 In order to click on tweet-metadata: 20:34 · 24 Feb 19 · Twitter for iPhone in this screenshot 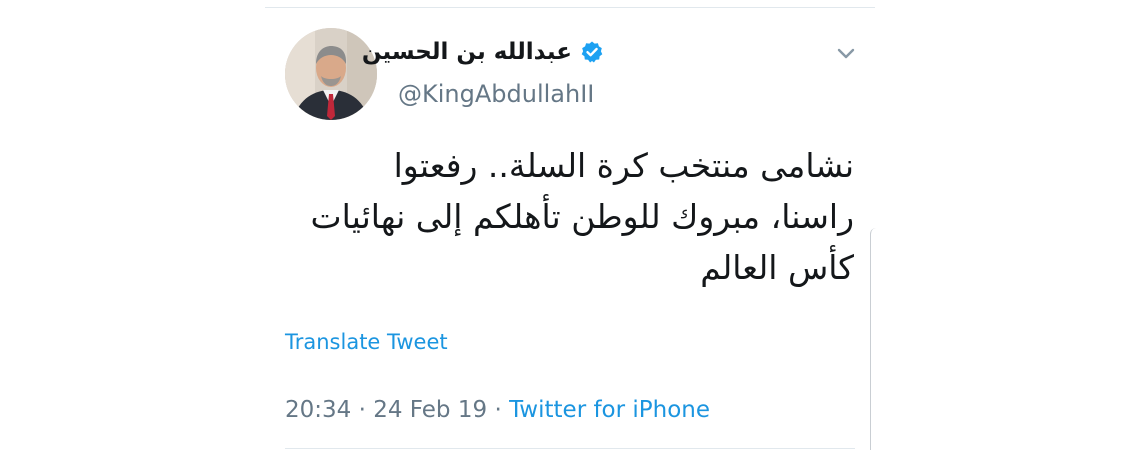, I will do `click(497, 410)`.